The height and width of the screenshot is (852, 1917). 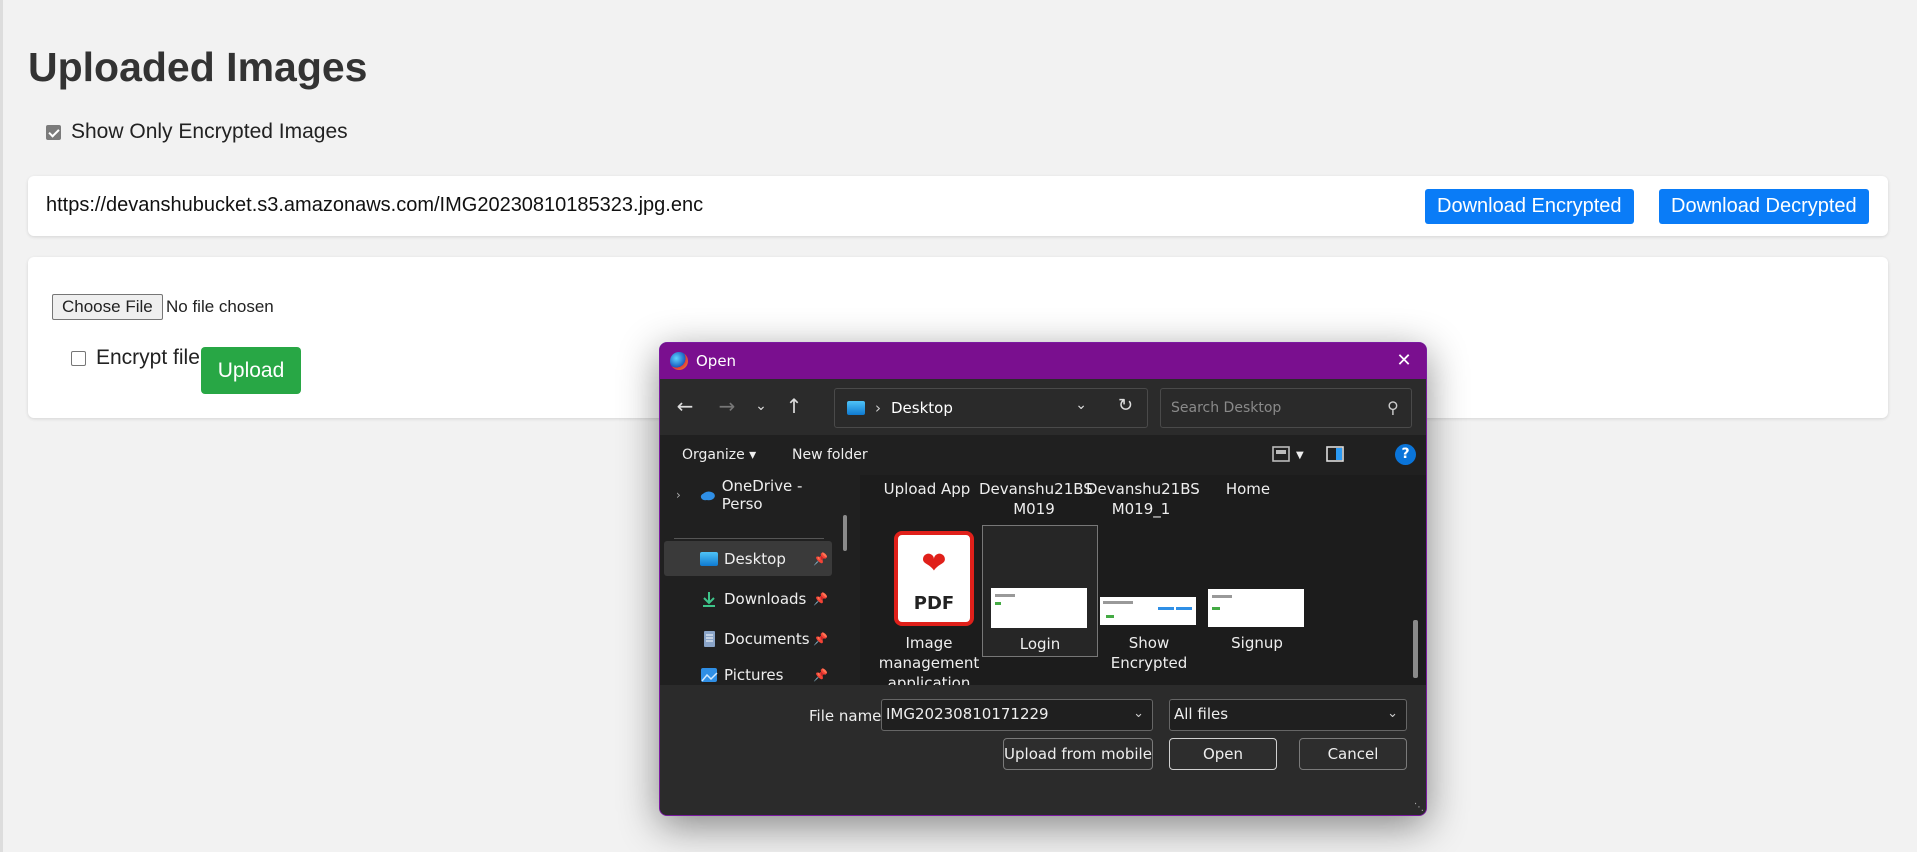 I want to click on file-type-select: All files ⌄, so click(x=1288, y=715).